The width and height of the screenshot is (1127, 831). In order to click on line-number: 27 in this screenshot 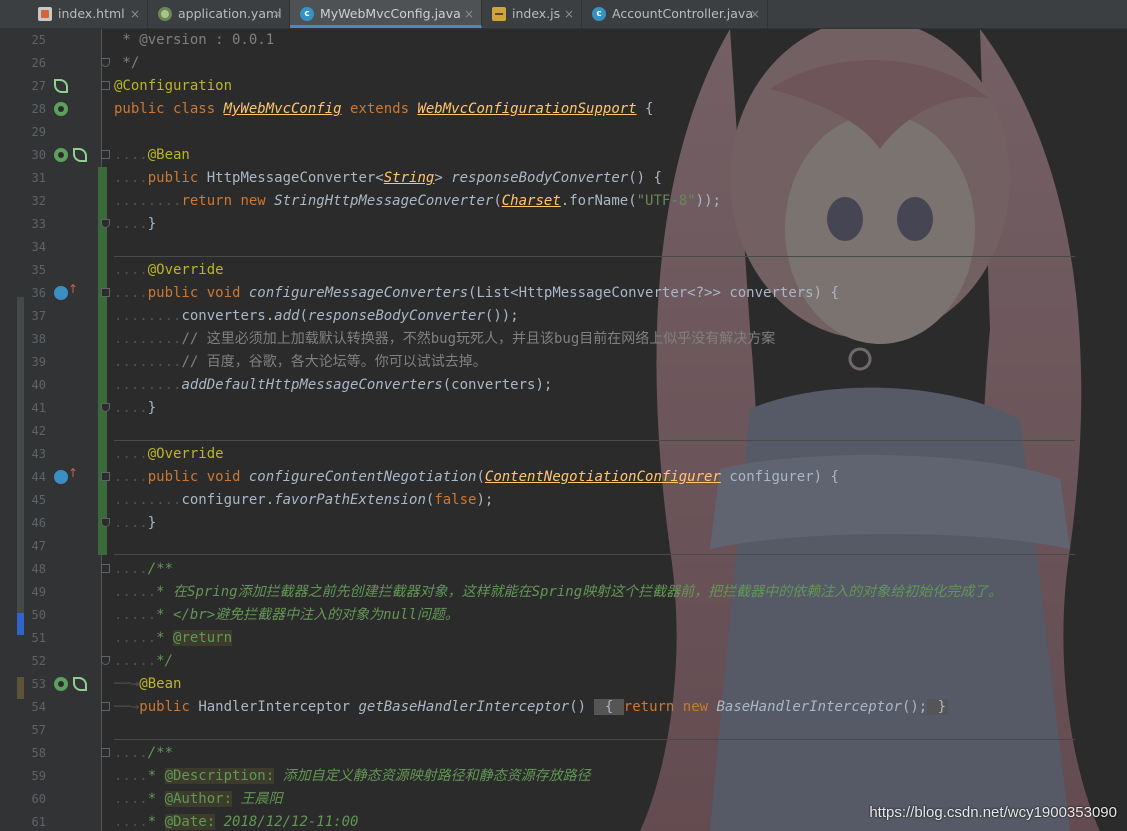, I will do `click(35, 86)`.